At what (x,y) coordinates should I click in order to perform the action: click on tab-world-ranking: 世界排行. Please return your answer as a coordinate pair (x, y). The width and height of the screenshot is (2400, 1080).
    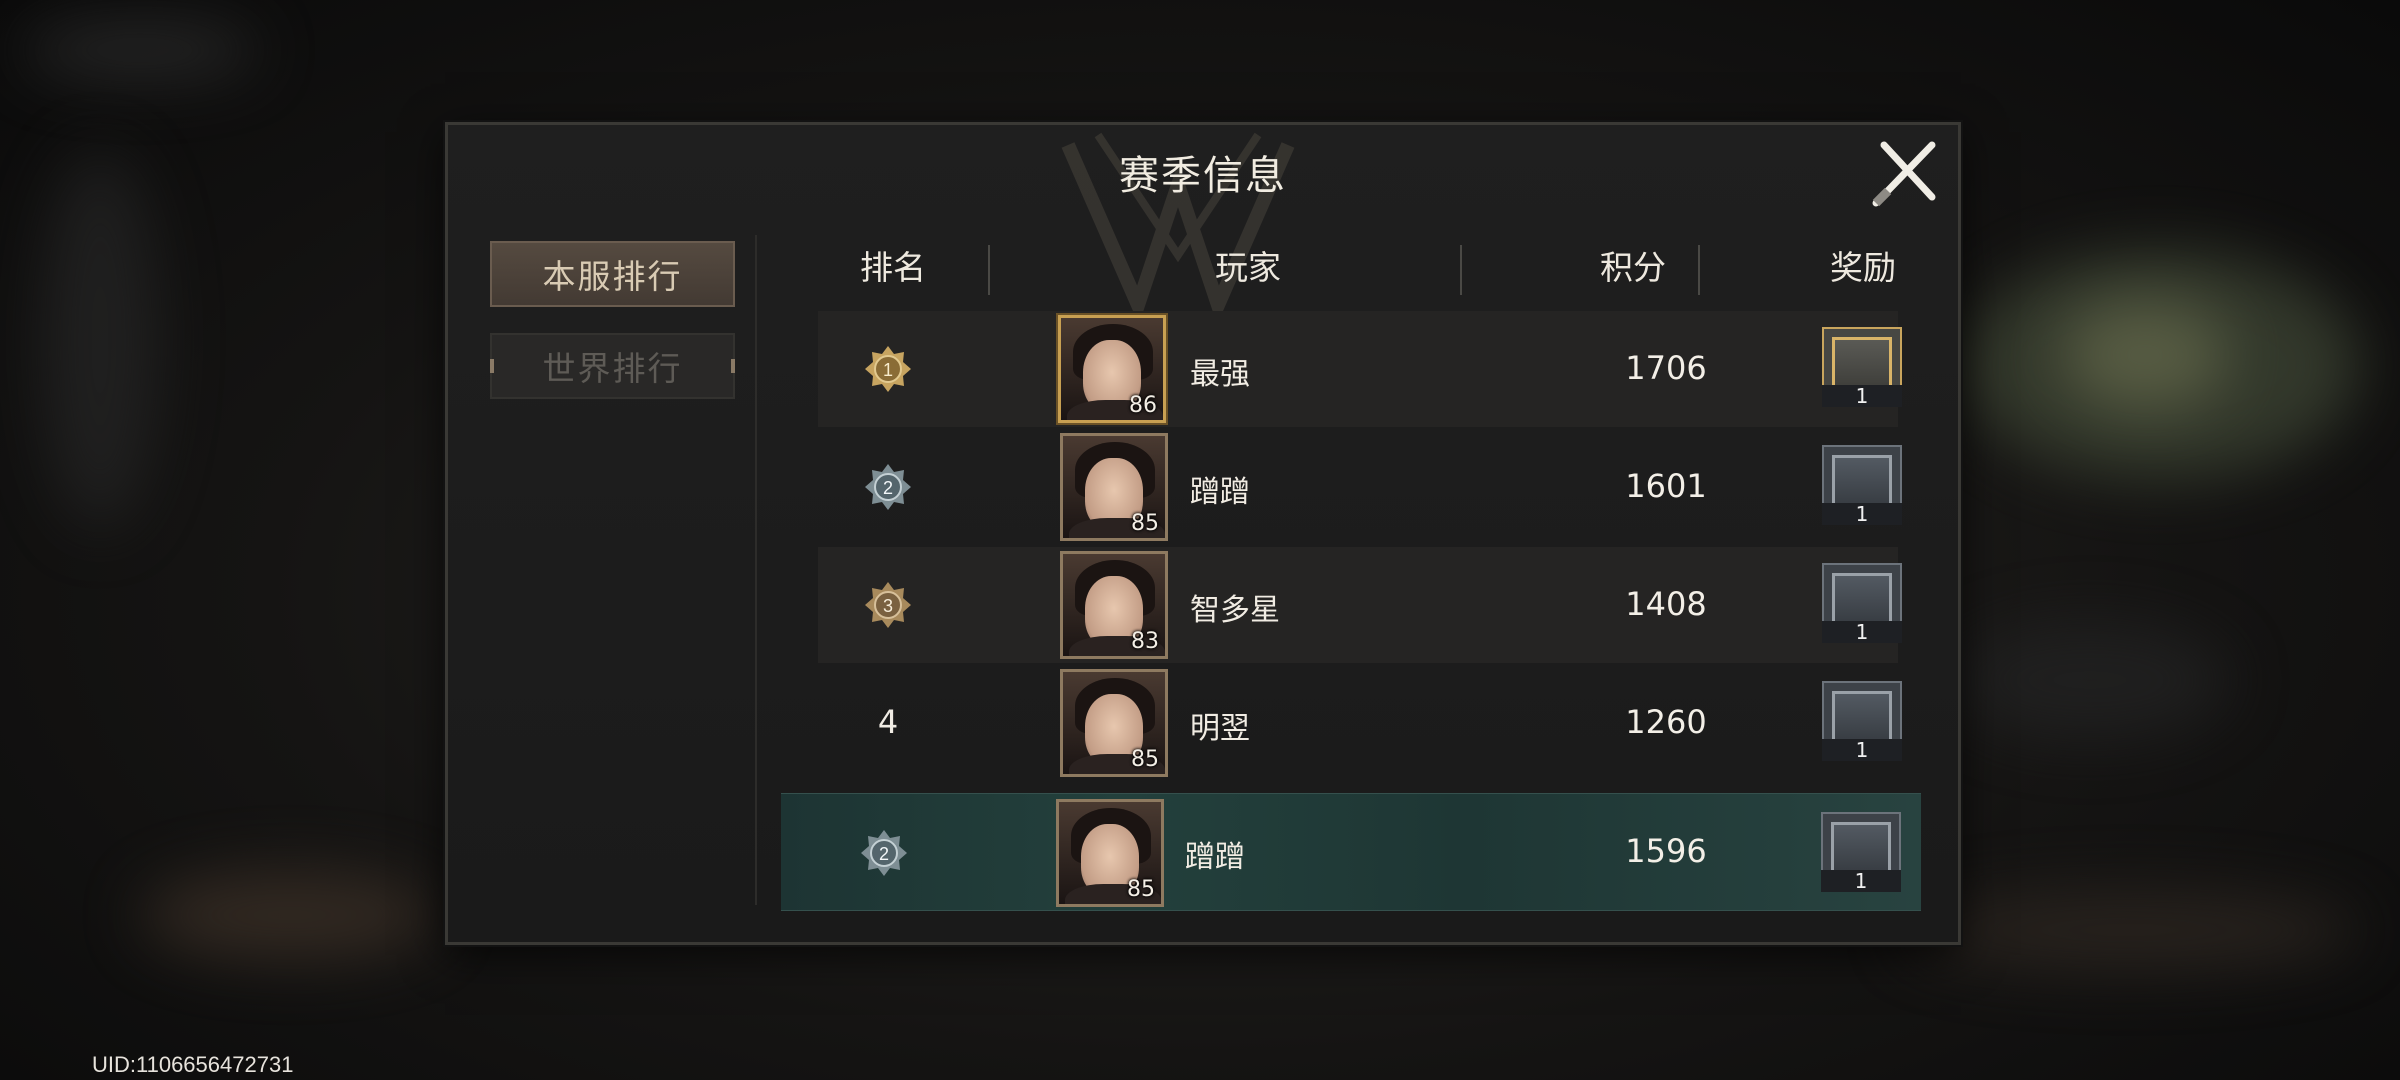
    Looking at the image, I should click on (612, 366).